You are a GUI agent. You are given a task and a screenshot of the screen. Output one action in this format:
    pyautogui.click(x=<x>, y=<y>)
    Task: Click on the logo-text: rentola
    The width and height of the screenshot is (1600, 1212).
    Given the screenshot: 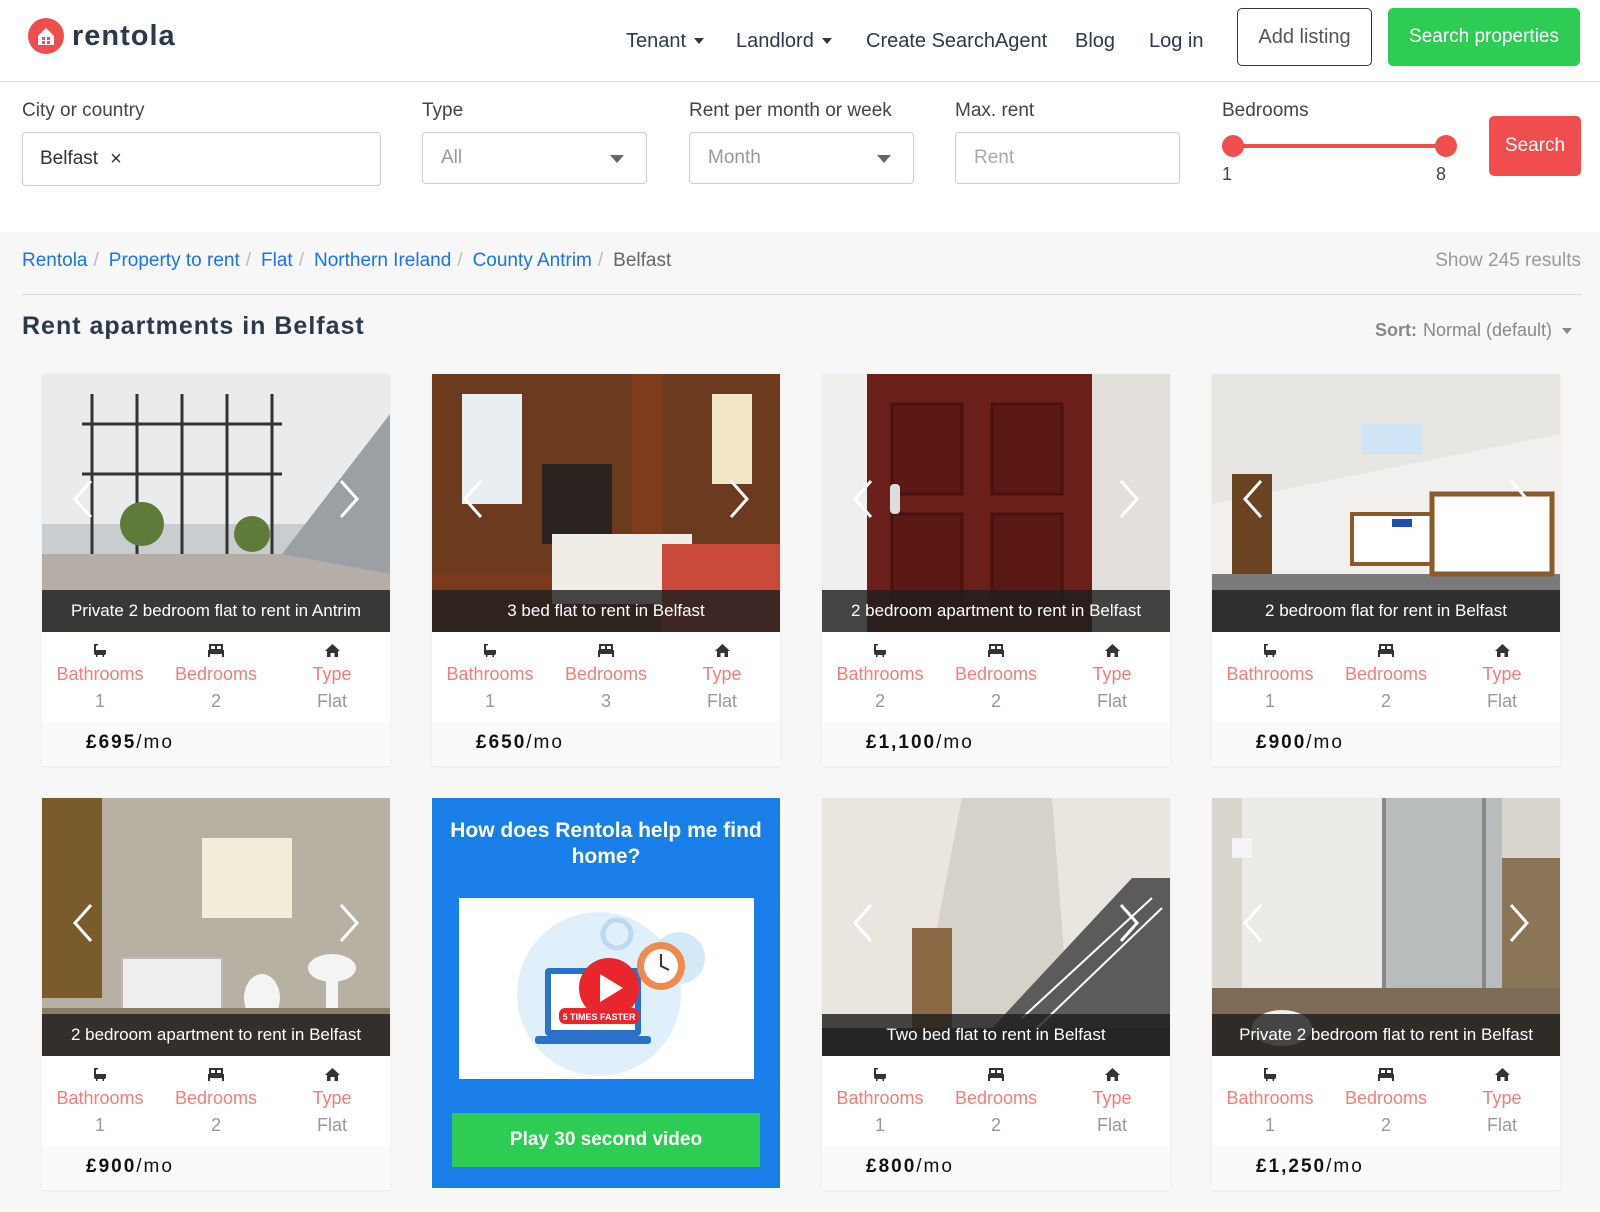 What is the action you would take?
    pyautogui.click(x=124, y=35)
    